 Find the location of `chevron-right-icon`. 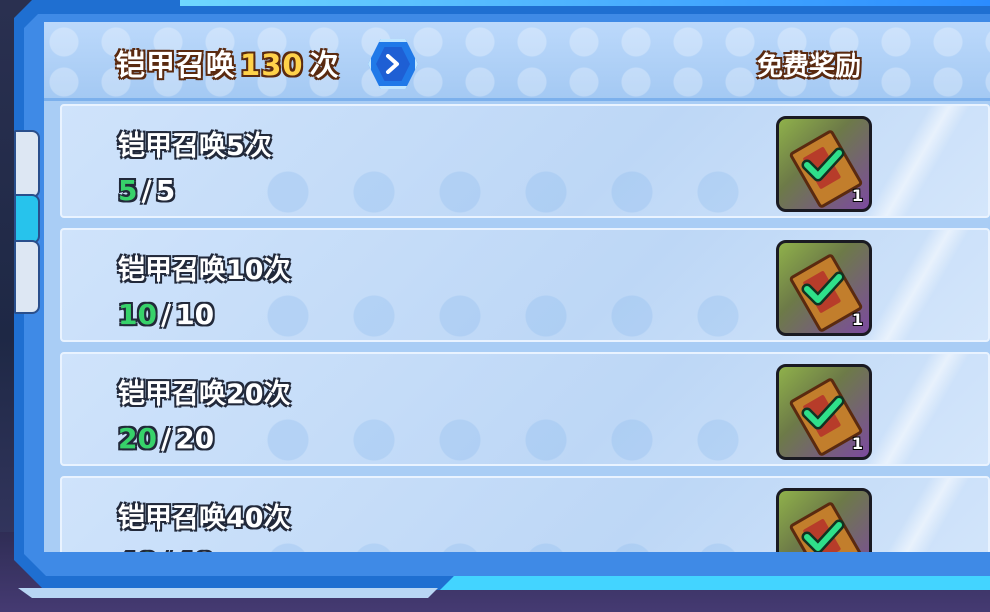

chevron-right-icon is located at coordinates (393, 64).